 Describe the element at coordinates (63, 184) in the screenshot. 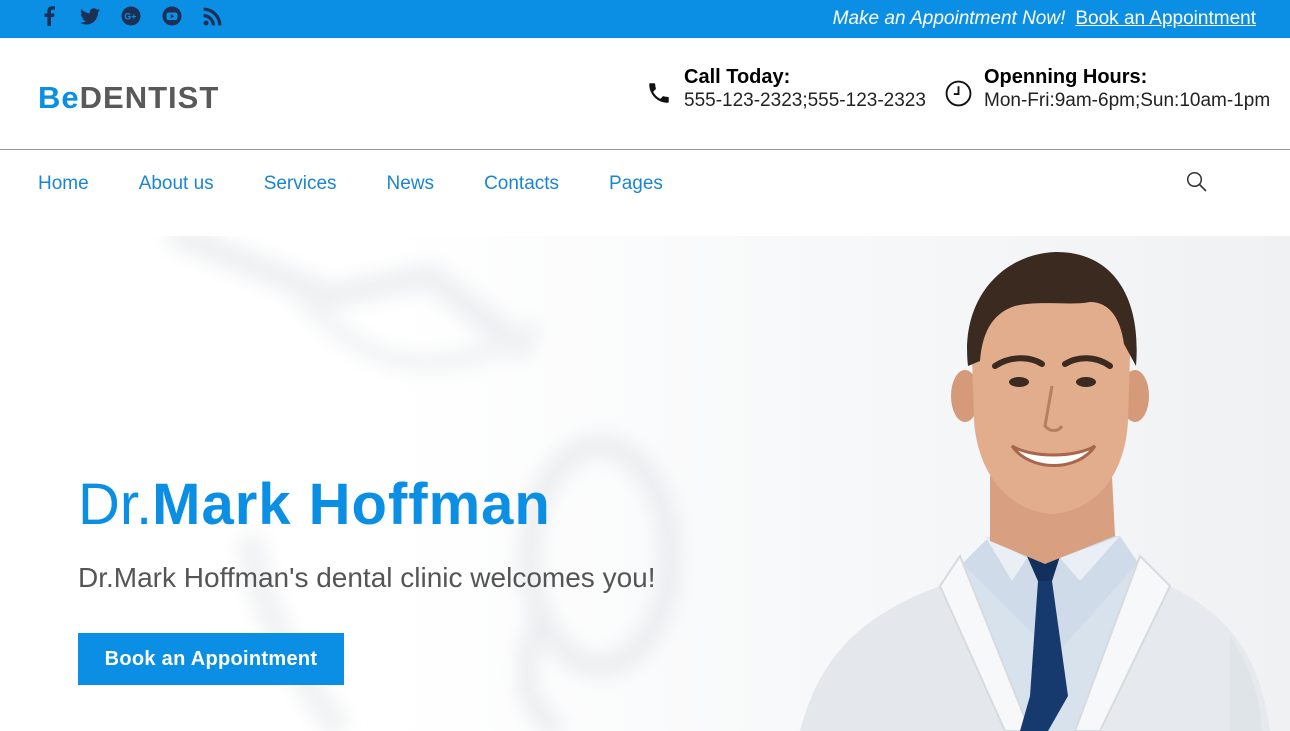

I see `nav-item-home: Home` at that location.